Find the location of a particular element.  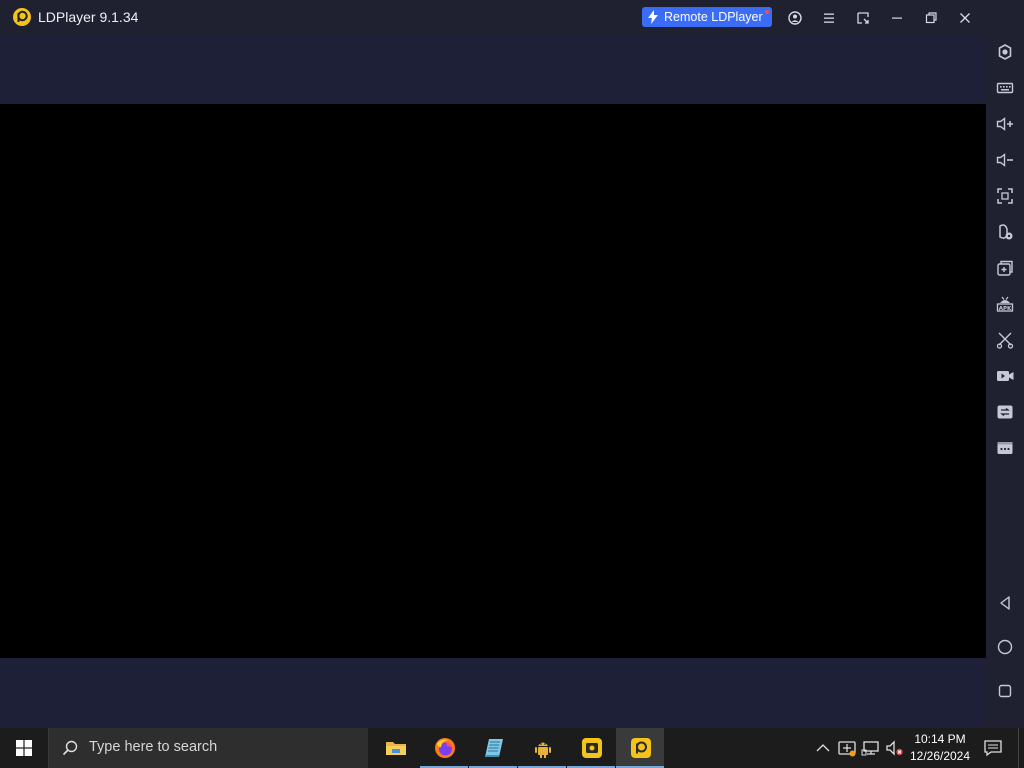

show-hidden-icons-icon is located at coordinates (823, 748).